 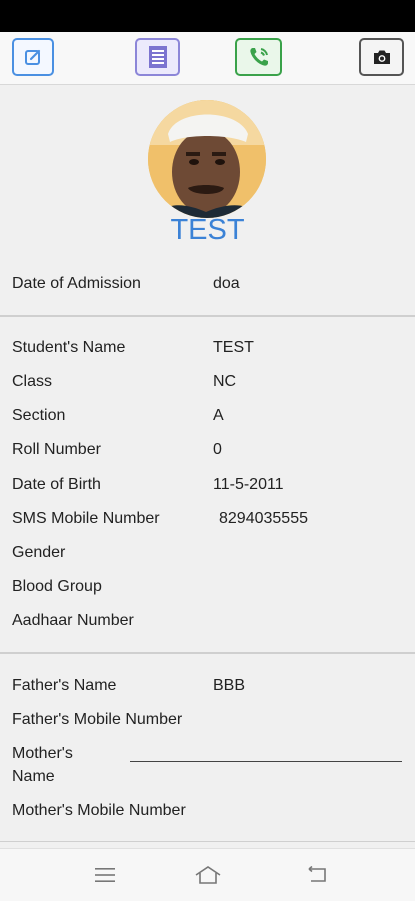 I want to click on phone-call-icon, so click(x=258, y=57).